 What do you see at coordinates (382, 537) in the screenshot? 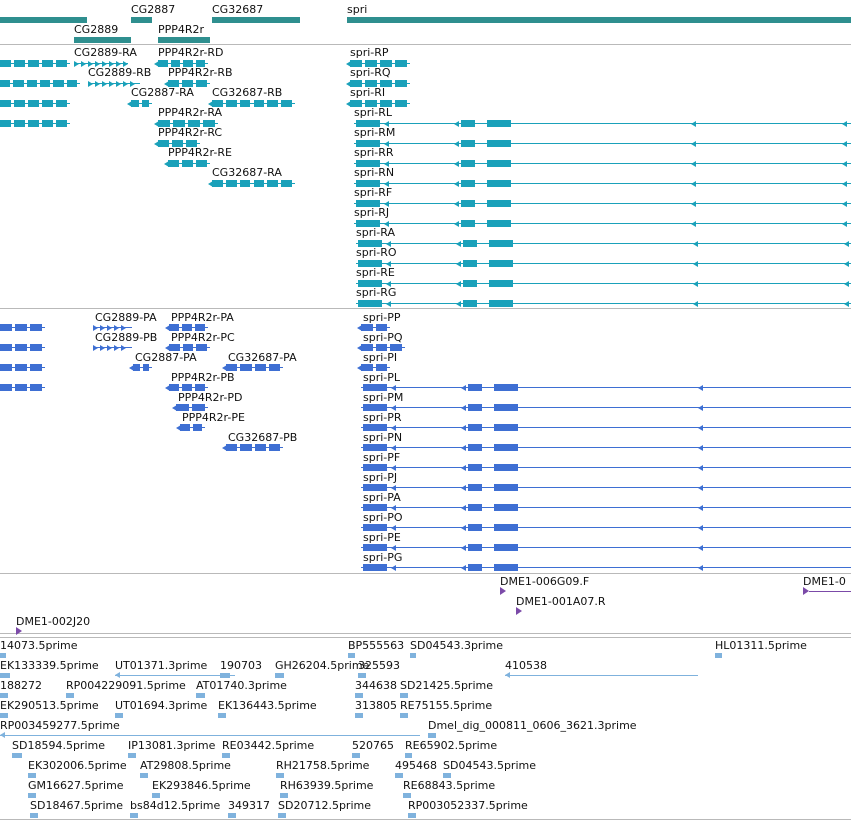
I see `feature-label: spri-PE` at bounding box center [382, 537].